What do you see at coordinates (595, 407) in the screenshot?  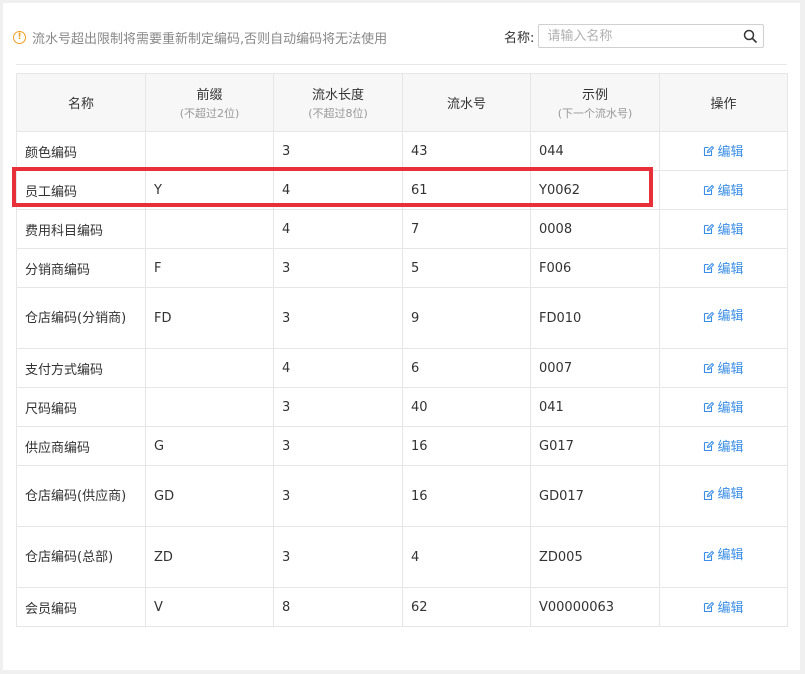 I see `cell-example: 041` at bounding box center [595, 407].